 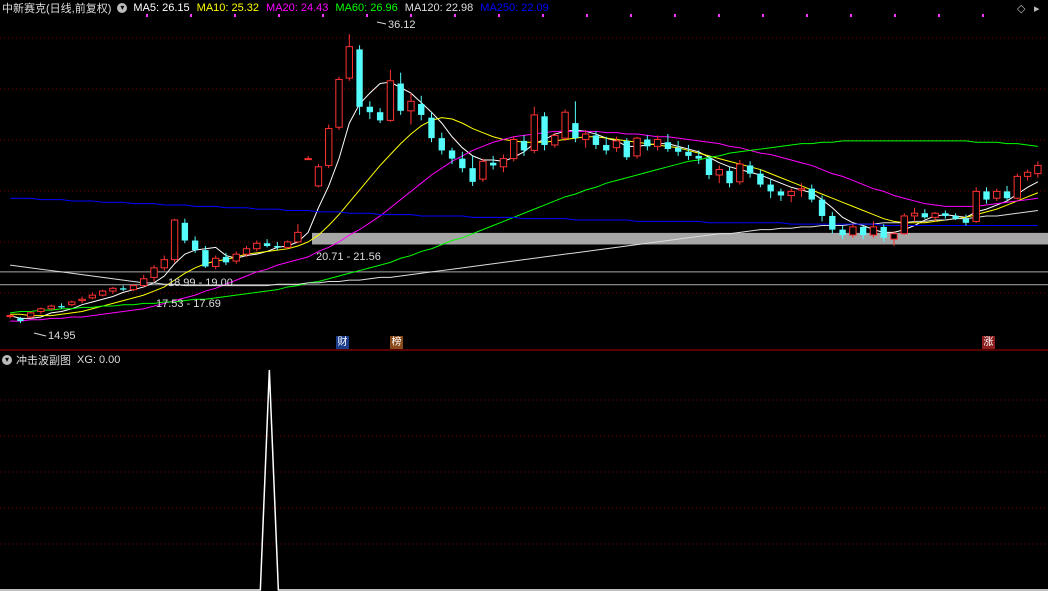 I want to click on sub-chart-indicator: XG: 0.00, so click(x=99, y=360).